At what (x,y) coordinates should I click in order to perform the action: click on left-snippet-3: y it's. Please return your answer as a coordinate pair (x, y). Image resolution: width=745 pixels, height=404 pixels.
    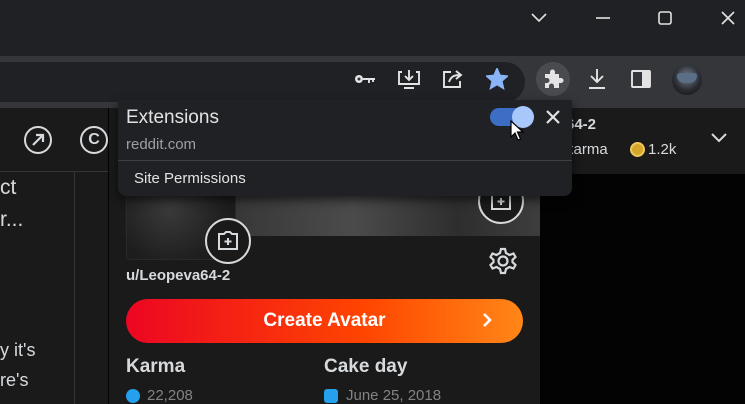
    Looking at the image, I should click on (18, 350).